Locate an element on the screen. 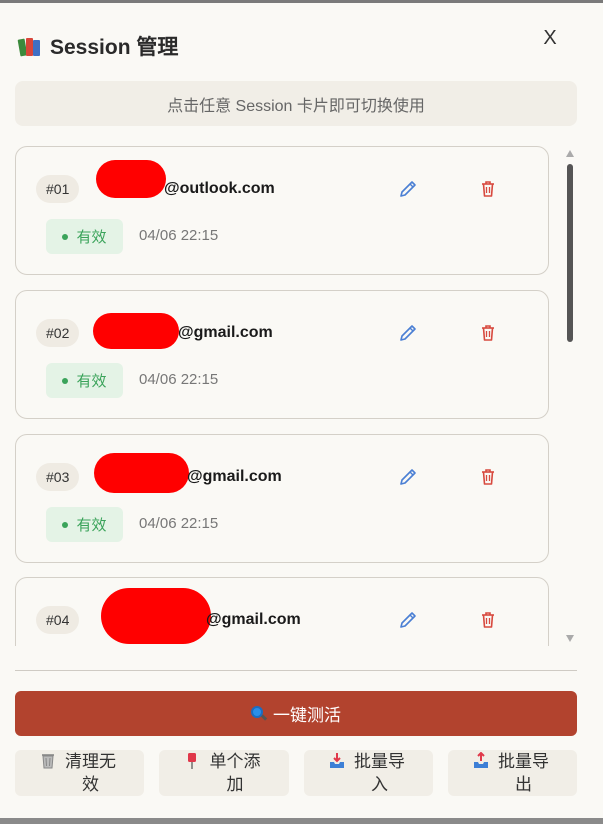  batch-import-label: 批量导入 is located at coordinates (379, 773).